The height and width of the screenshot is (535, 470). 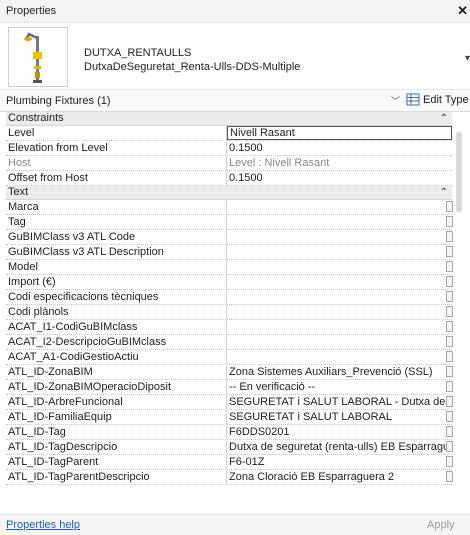 I want to click on property-name: Level, so click(x=116, y=133).